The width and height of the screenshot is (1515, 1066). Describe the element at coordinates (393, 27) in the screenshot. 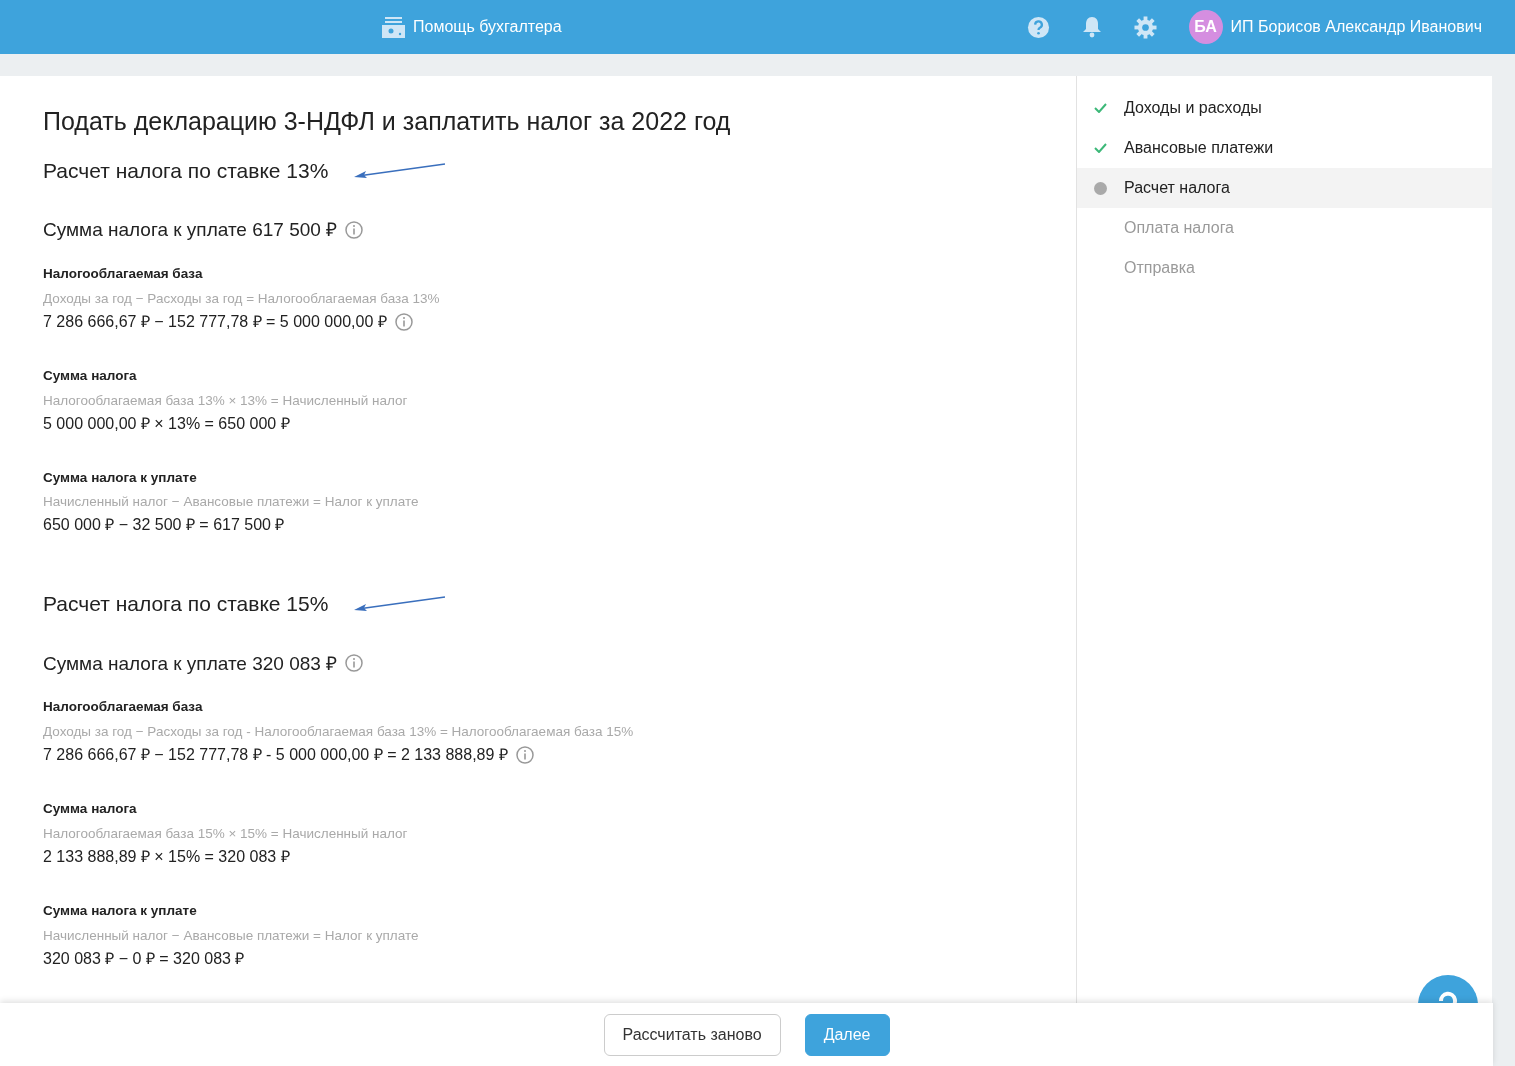

I see `cash-register-icon` at that location.